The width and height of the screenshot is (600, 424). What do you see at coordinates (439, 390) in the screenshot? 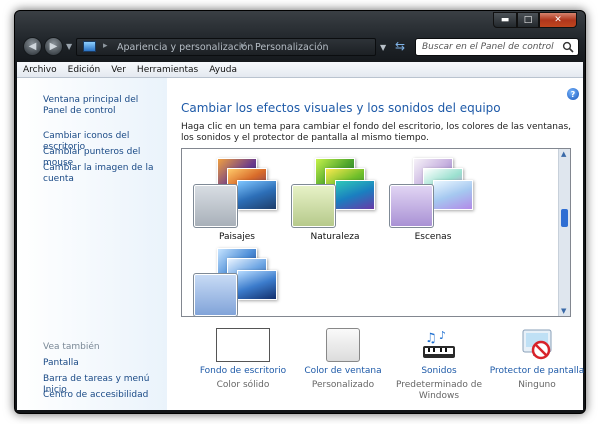
I see `option-value: Predeterminado de Windows` at bounding box center [439, 390].